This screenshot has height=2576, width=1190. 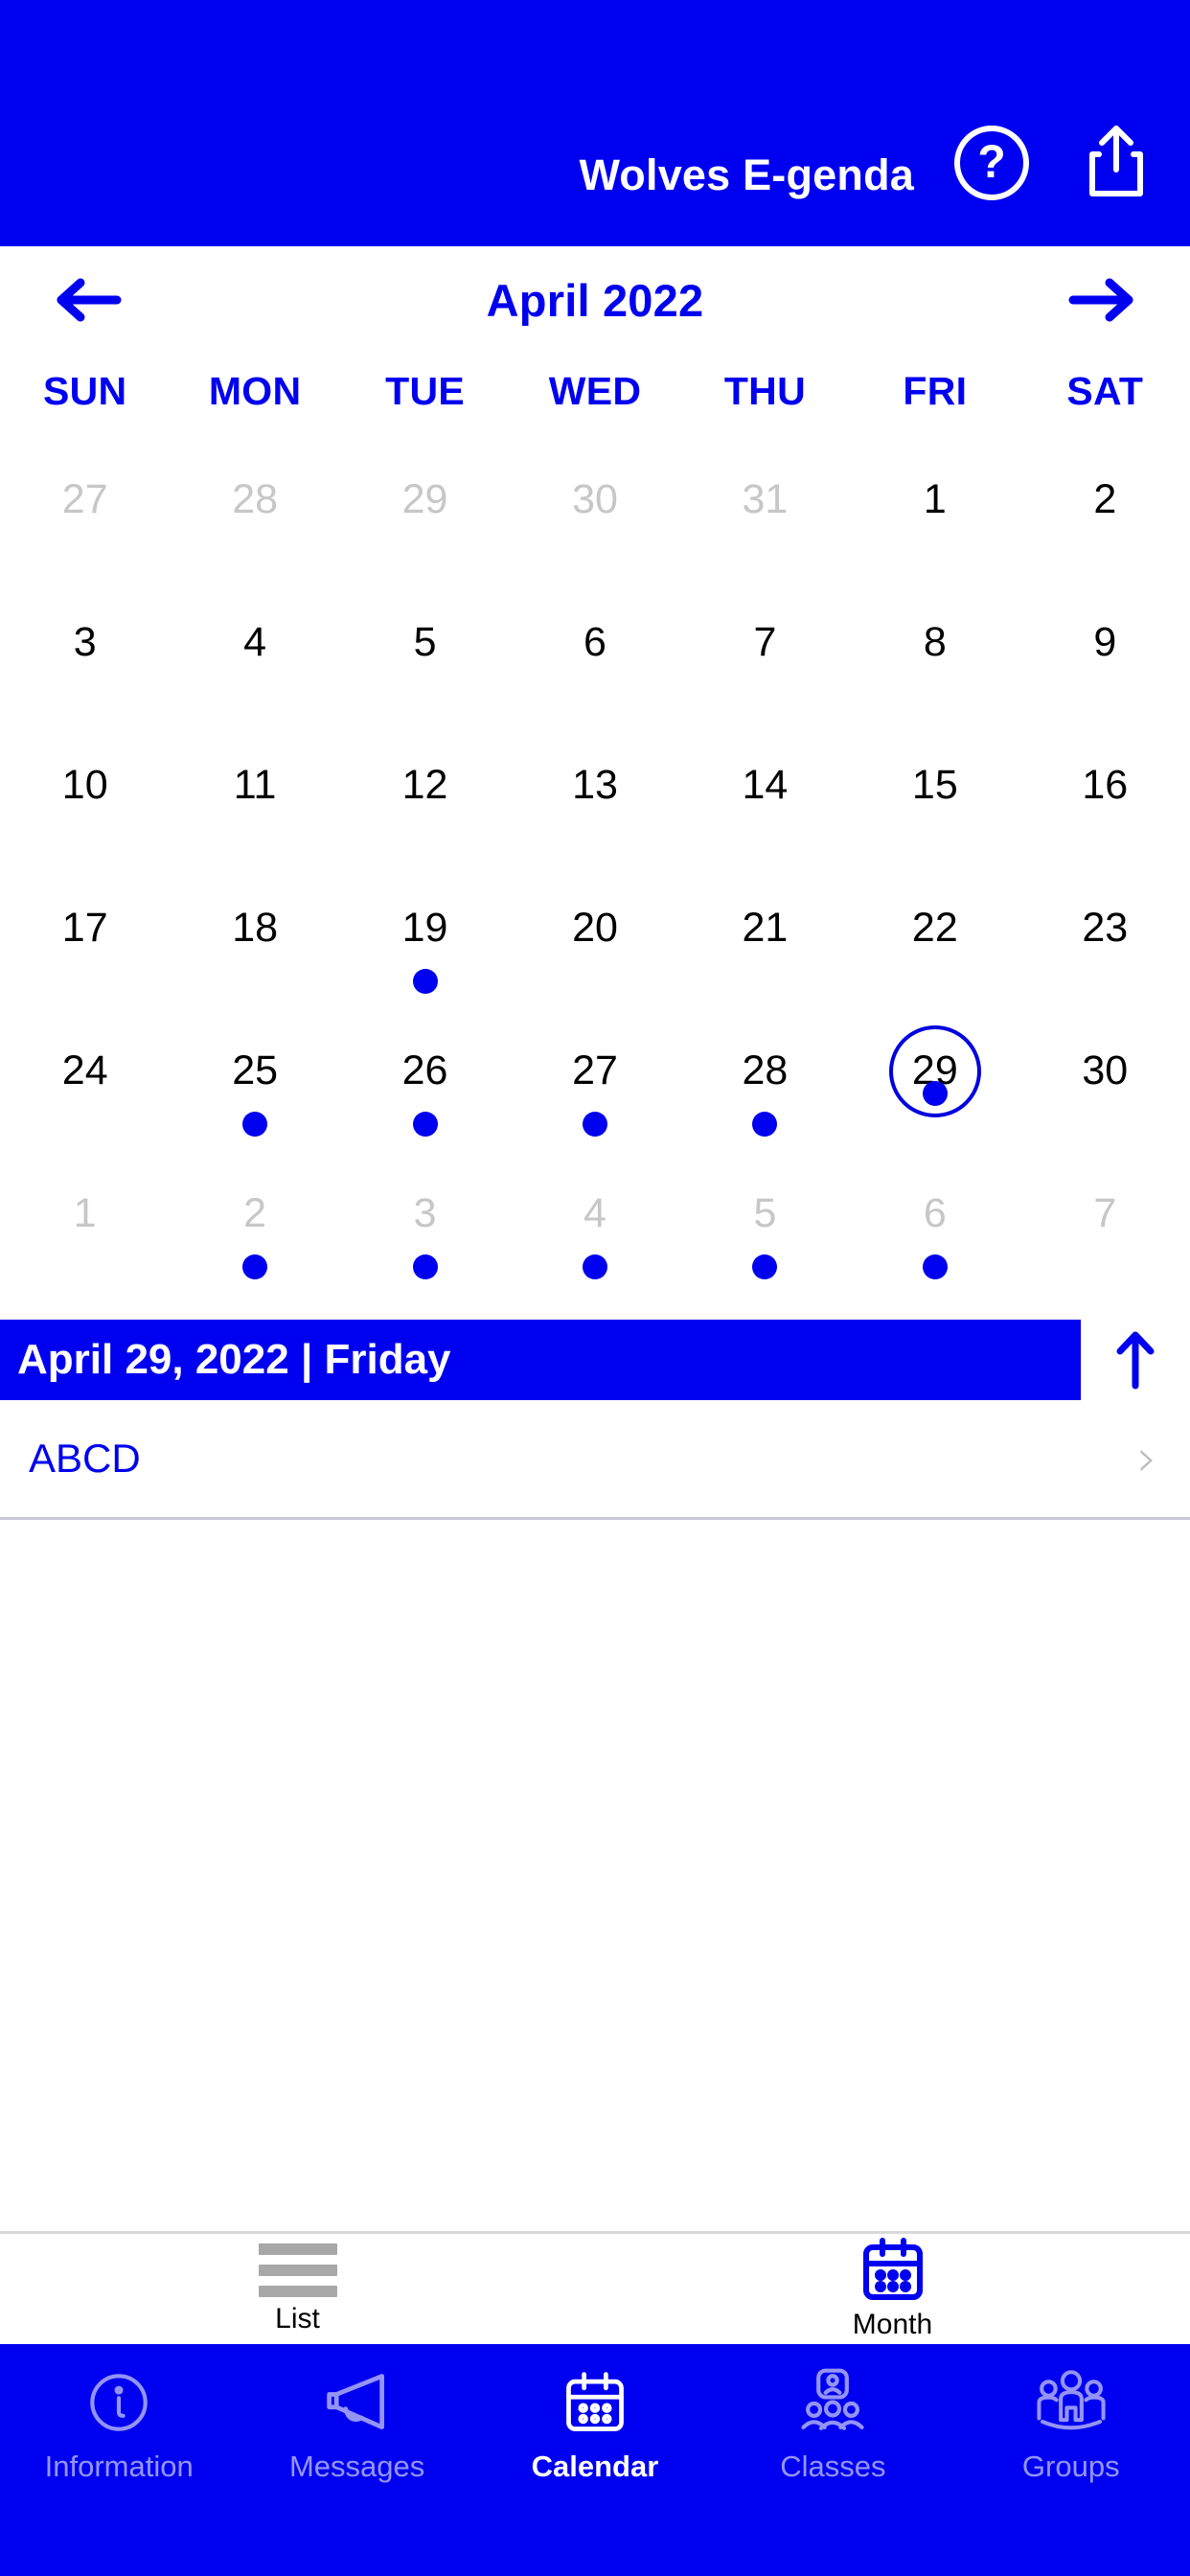 I want to click on calendar-day-cell: 8, so click(x=935, y=650).